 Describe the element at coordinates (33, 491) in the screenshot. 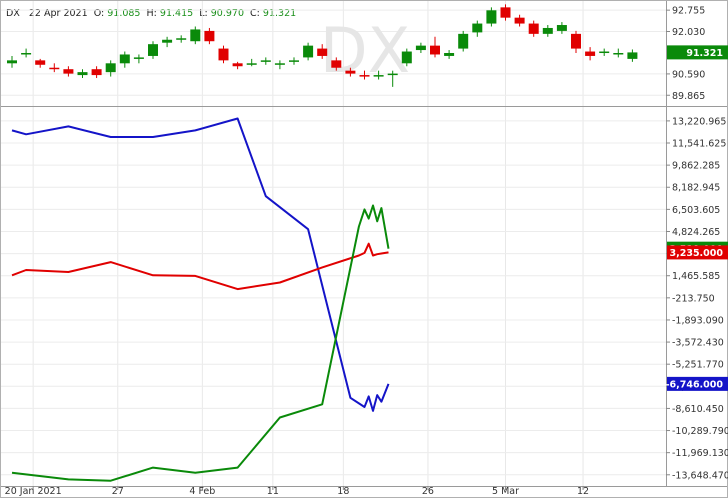

I see `x-tick-label-0: 20 Jan 2021` at that location.